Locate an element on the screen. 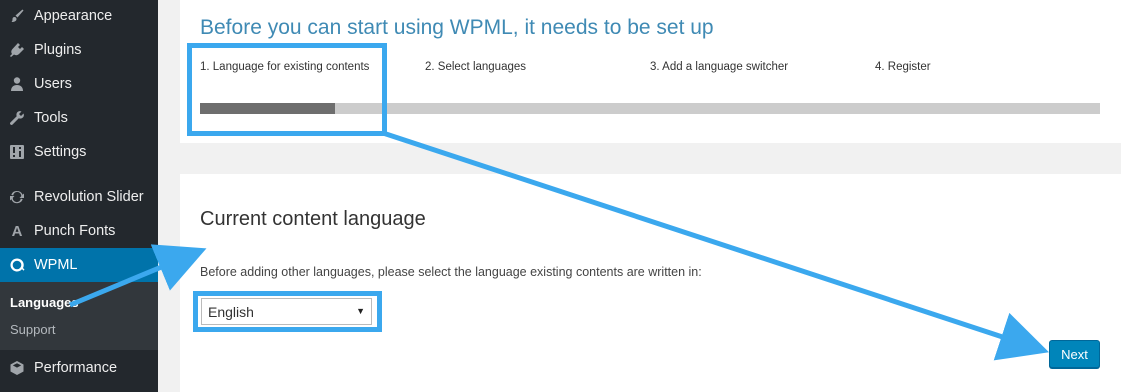 This screenshot has width=1121, height=392. menu-item-plugins: Plugins is located at coordinates (79, 50).